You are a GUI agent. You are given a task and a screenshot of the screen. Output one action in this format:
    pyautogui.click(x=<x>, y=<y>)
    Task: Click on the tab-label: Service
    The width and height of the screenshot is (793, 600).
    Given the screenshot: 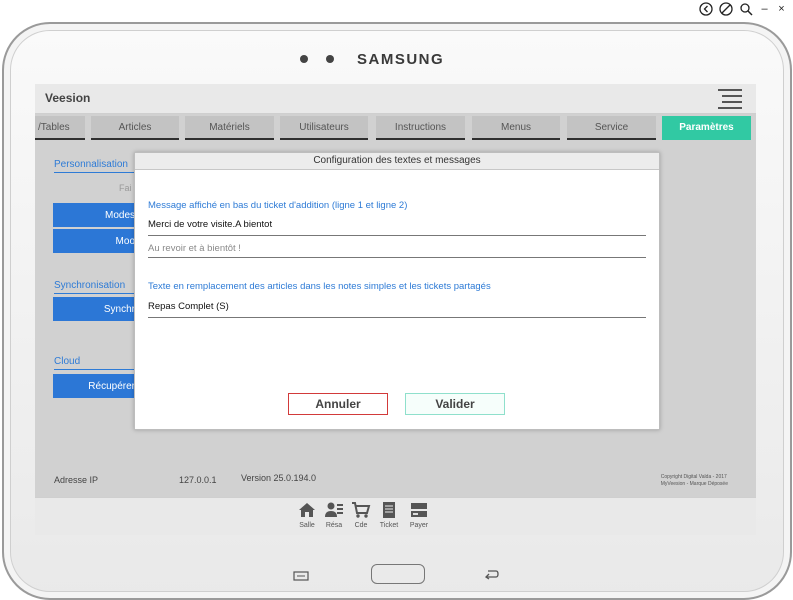 What is the action you would take?
    pyautogui.click(x=611, y=127)
    